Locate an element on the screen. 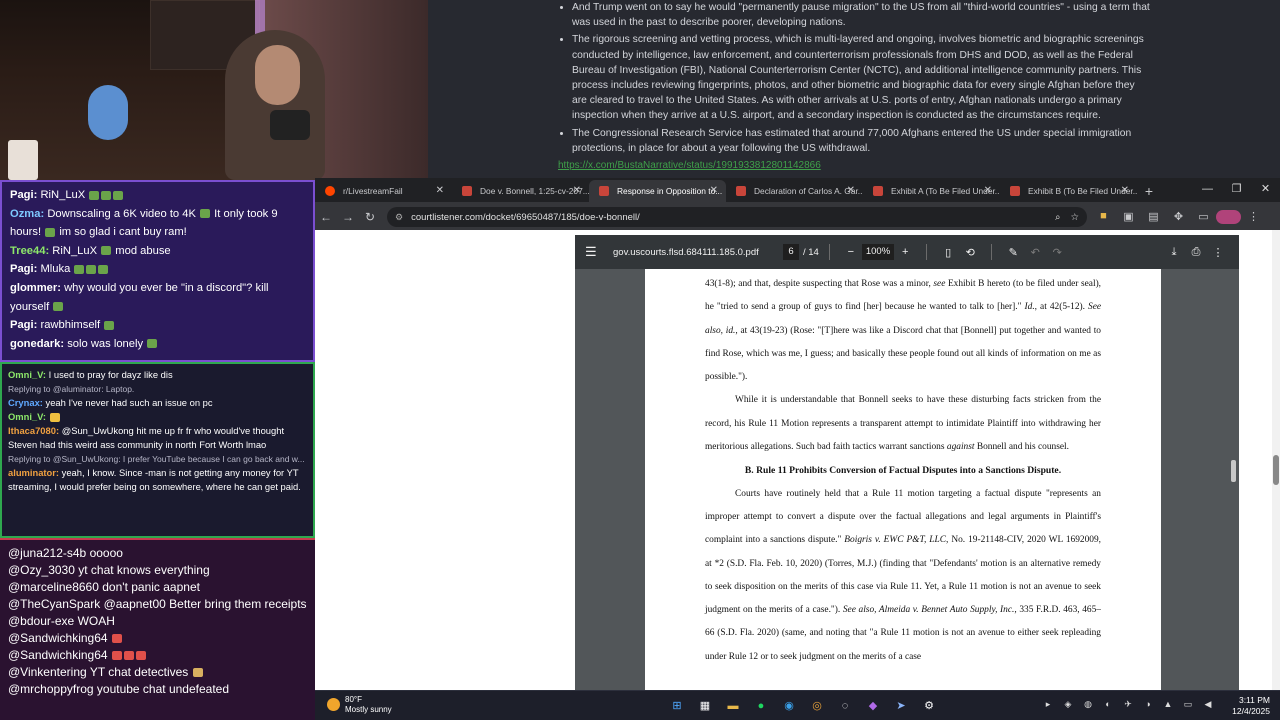 The height and width of the screenshot is (720, 1280). tray-icon: ◐ is located at coordinates (1108, 704).